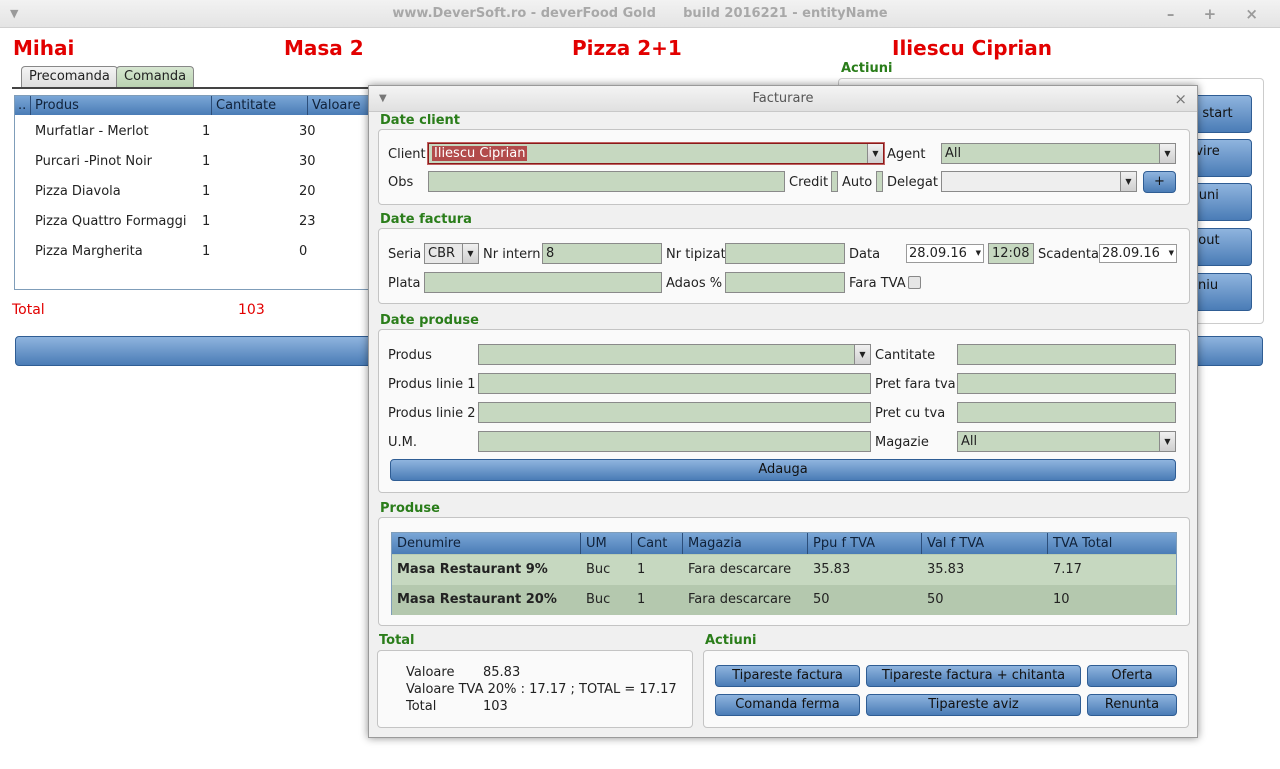 The height and width of the screenshot is (769, 1280). What do you see at coordinates (451, 253) in the screenshot?
I see `seria-combo: CBR ▼` at bounding box center [451, 253].